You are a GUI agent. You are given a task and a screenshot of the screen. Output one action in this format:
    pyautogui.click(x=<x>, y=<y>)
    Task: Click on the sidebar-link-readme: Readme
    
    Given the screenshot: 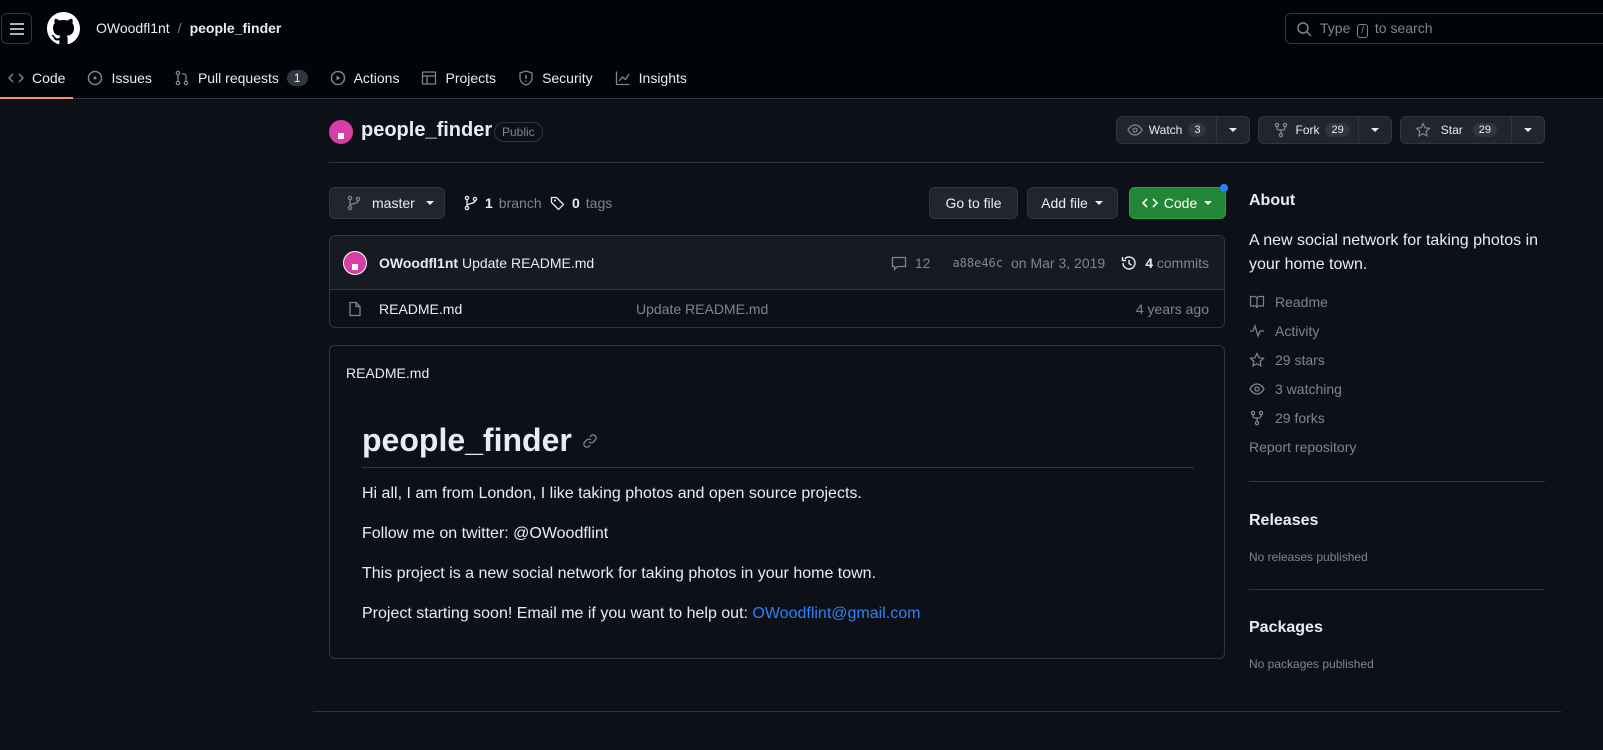 What is the action you would take?
    pyautogui.click(x=1288, y=302)
    